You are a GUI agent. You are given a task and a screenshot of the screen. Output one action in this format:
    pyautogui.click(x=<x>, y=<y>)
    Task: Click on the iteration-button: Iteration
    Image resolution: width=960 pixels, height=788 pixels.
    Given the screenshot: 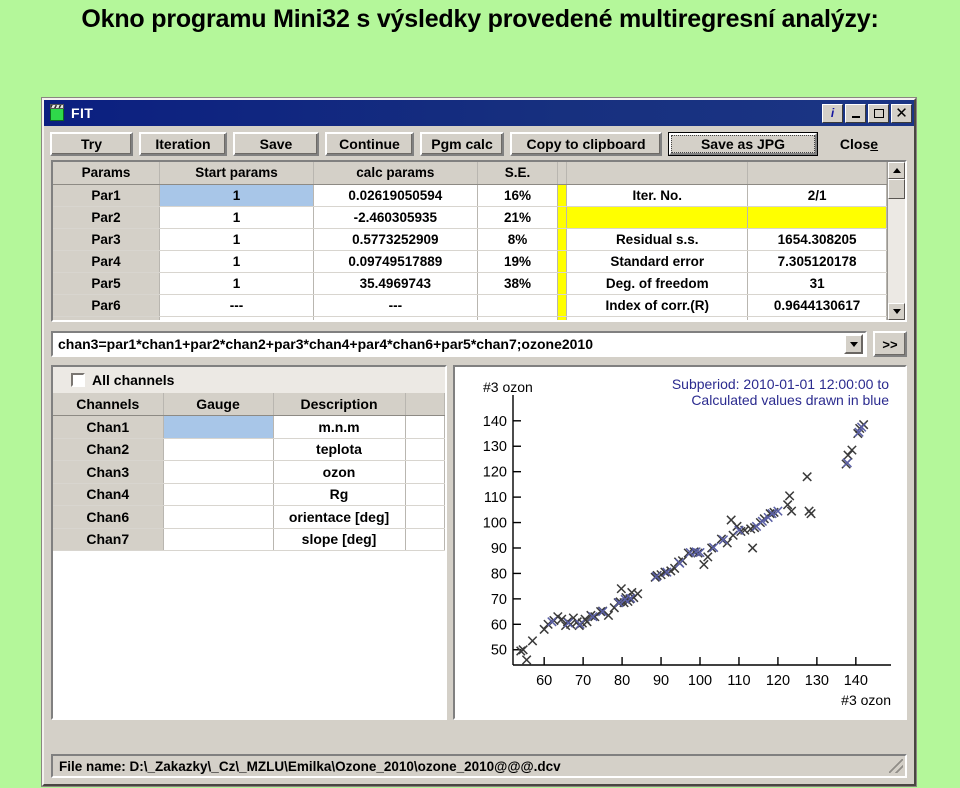 What is the action you would take?
    pyautogui.click(x=183, y=143)
    